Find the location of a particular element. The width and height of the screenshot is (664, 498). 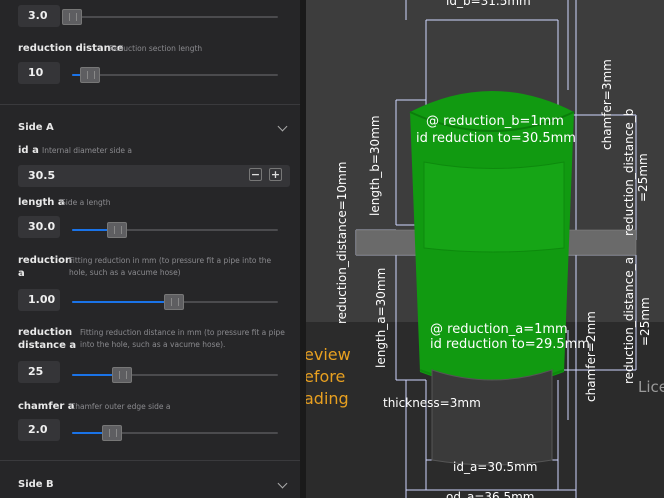

reduction-distance-a-label-line2: distance a is located at coordinates (47, 345).